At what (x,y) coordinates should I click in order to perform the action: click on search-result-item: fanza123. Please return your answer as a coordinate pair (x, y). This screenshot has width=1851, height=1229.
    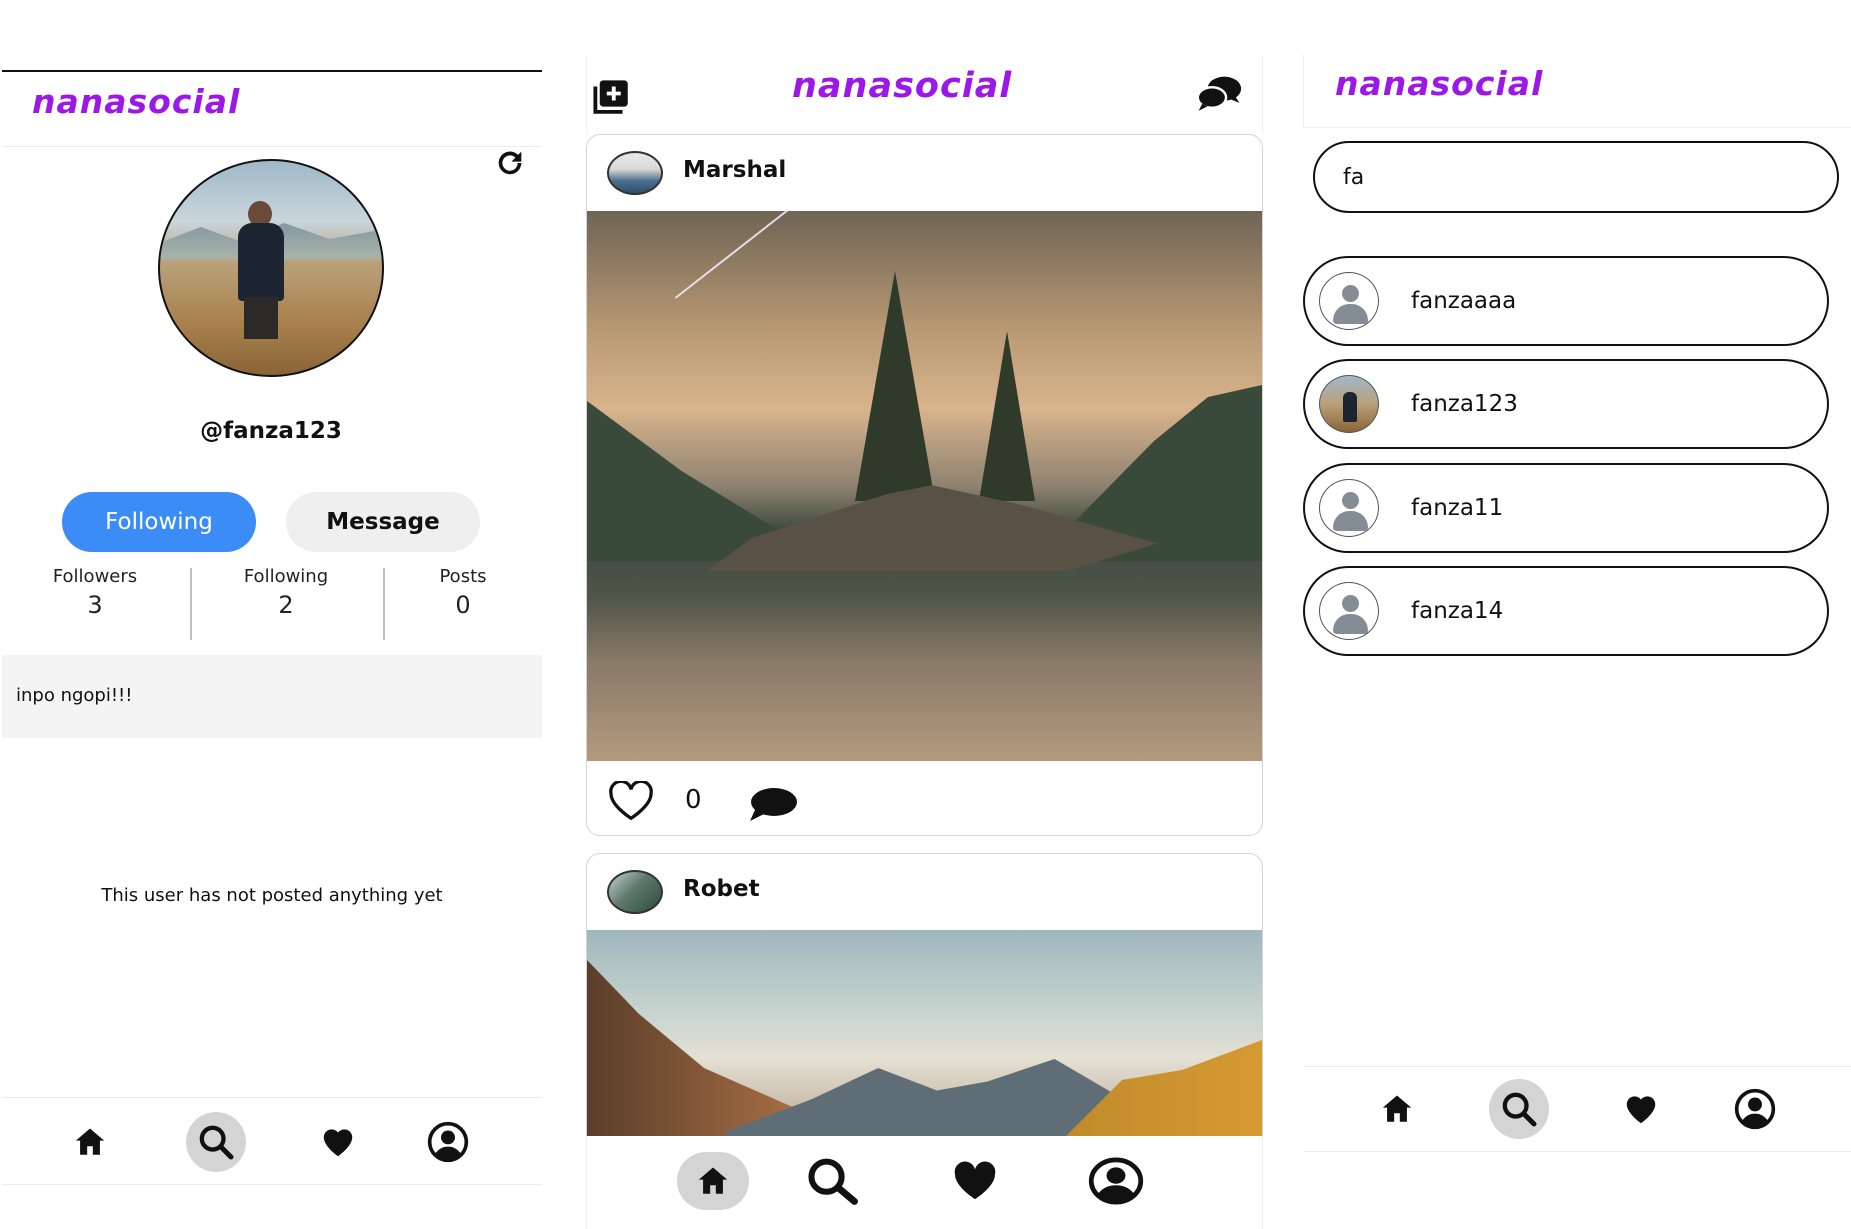
    Looking at the image, I should click on (1566, 404).